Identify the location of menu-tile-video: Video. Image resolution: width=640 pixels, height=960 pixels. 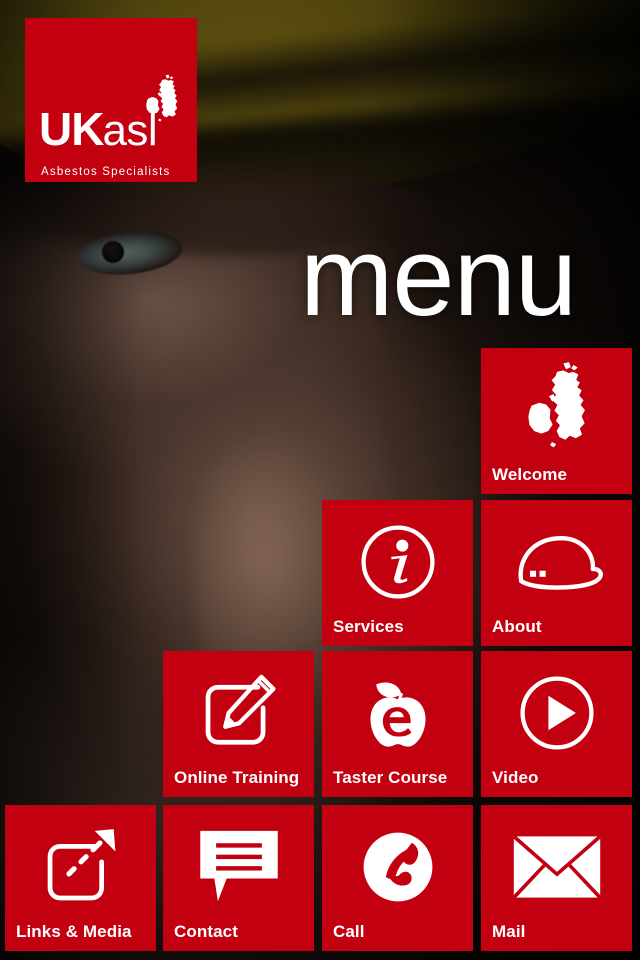
(556, 724).